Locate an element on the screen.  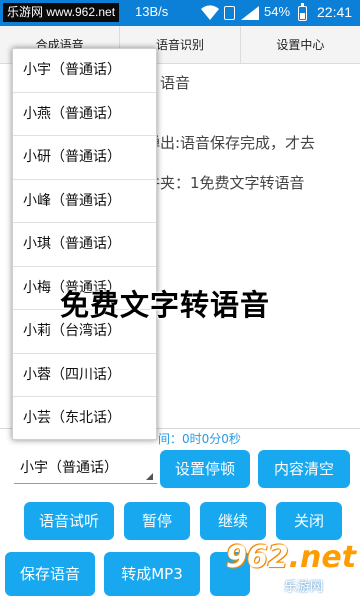
overlay-title: 免费文字转语音 is located at coordinates (165, 305).